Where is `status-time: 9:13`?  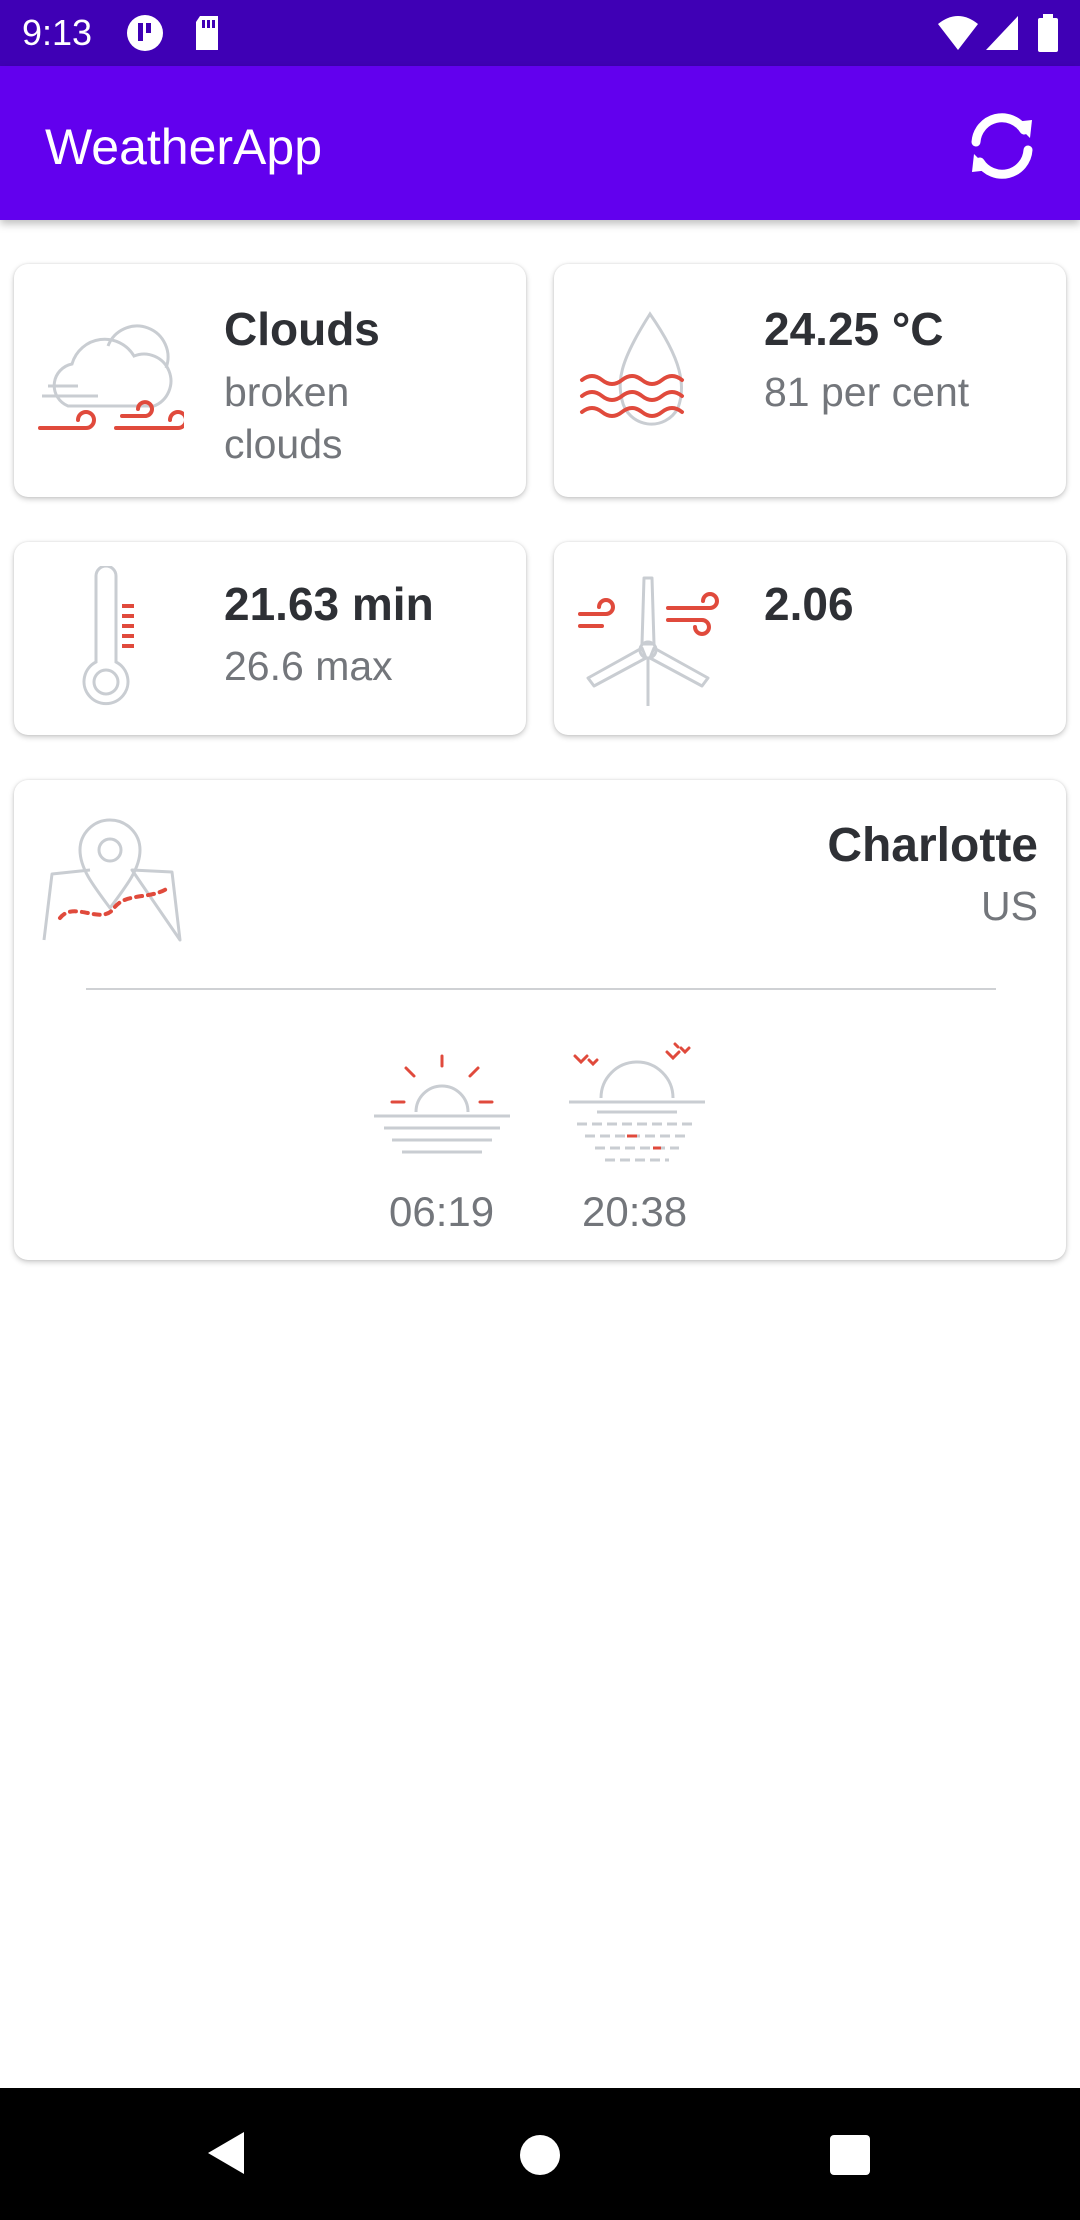
status-time: 9:13 is located at coordinates (57, 32).